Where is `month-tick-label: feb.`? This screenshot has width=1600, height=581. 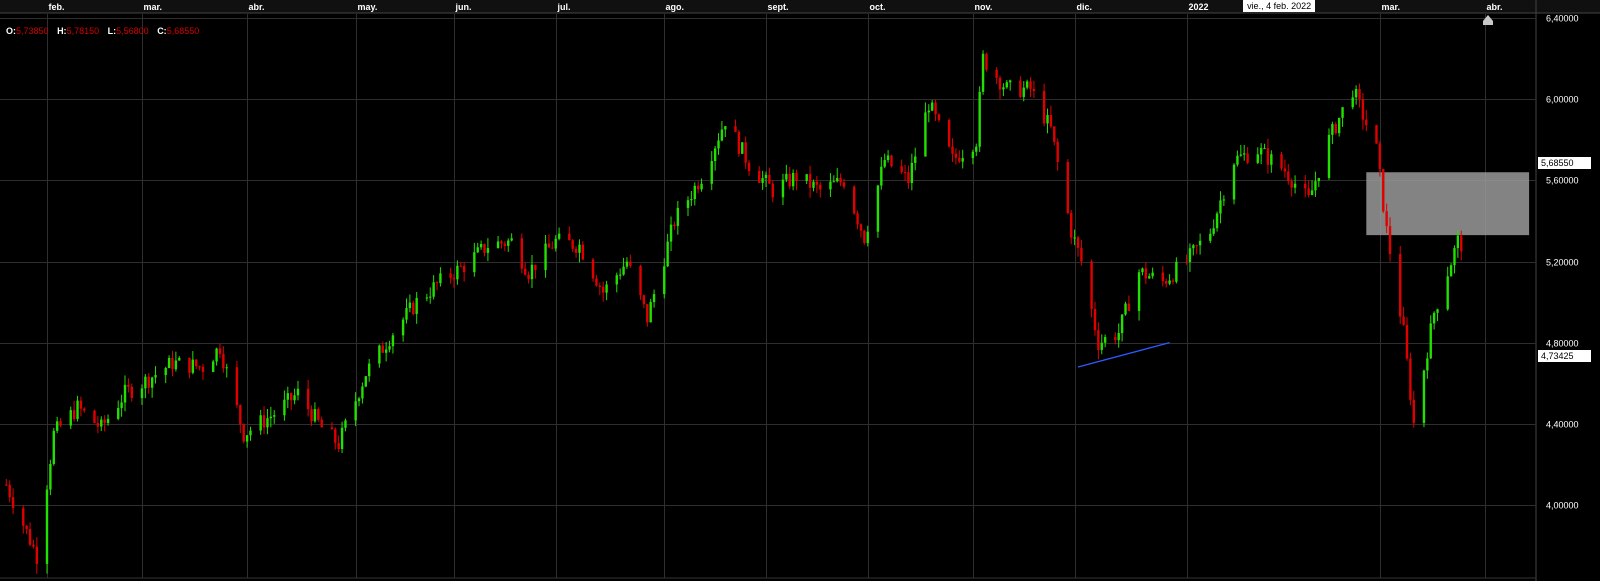
month-tick-label: feb. is located at coordinates (57, 7).